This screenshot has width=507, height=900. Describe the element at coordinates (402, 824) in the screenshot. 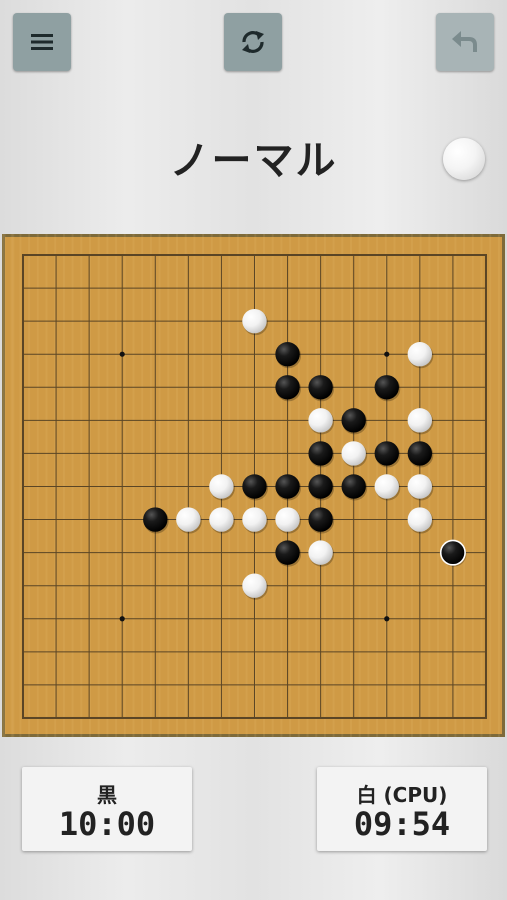

I see `white-player-time: 09:54` at that location.